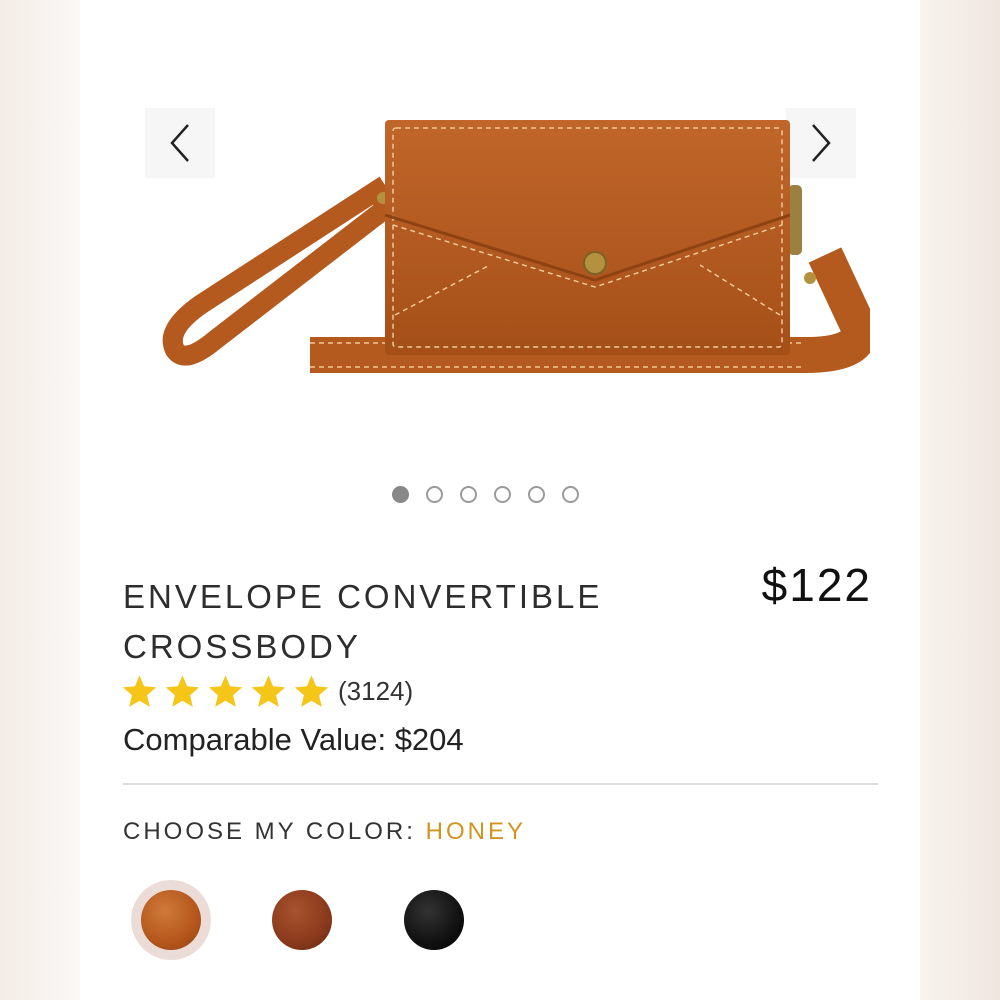 This screenshot has height=1000, width=1000. I want to click on color-swatch-brown, so click(302, 920).